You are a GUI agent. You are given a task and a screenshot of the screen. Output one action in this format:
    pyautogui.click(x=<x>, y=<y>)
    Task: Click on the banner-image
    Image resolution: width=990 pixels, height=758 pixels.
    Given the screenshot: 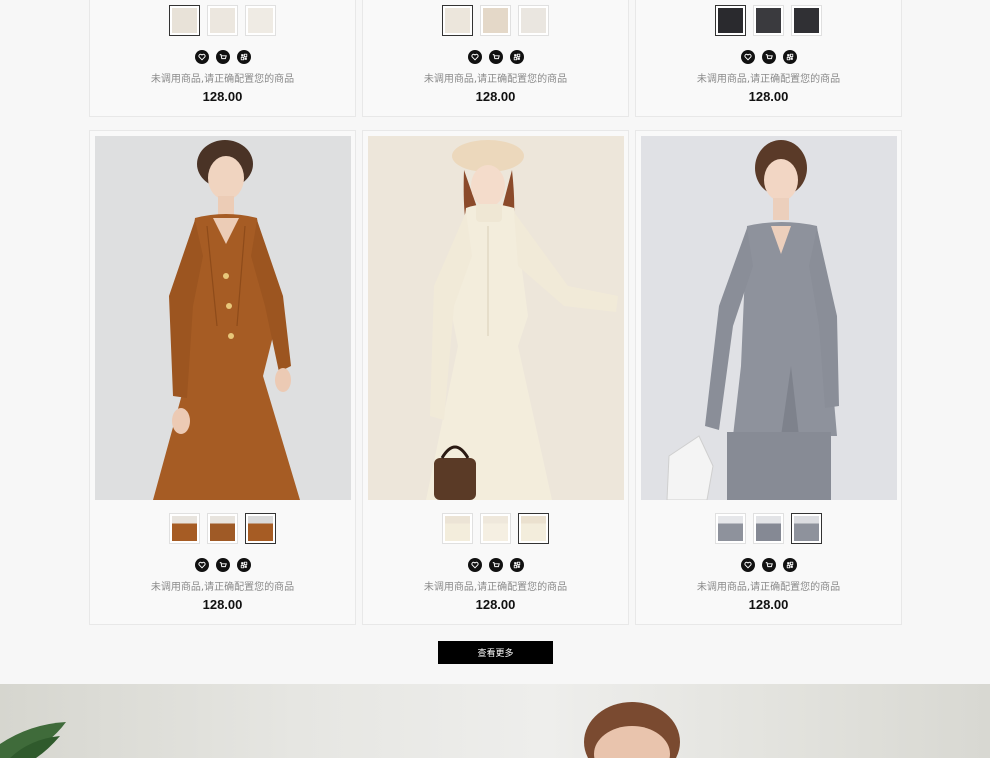 What is the action you would take?
    pyautogui.click(x=340, y=730)
    